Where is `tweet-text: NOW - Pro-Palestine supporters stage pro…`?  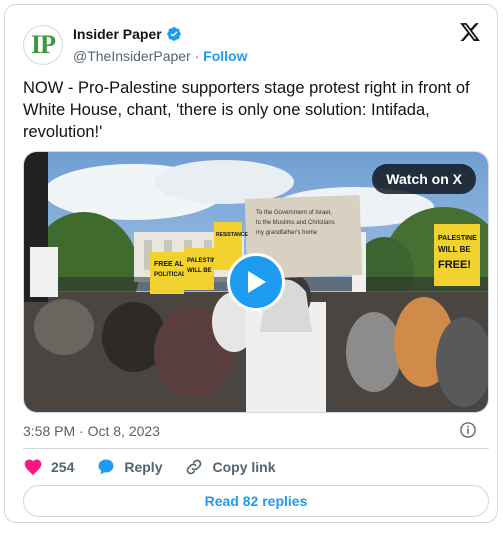 tweet-text: NOW - Pro-Palestine supporters stage pro… is located at coordinates (246, 110).